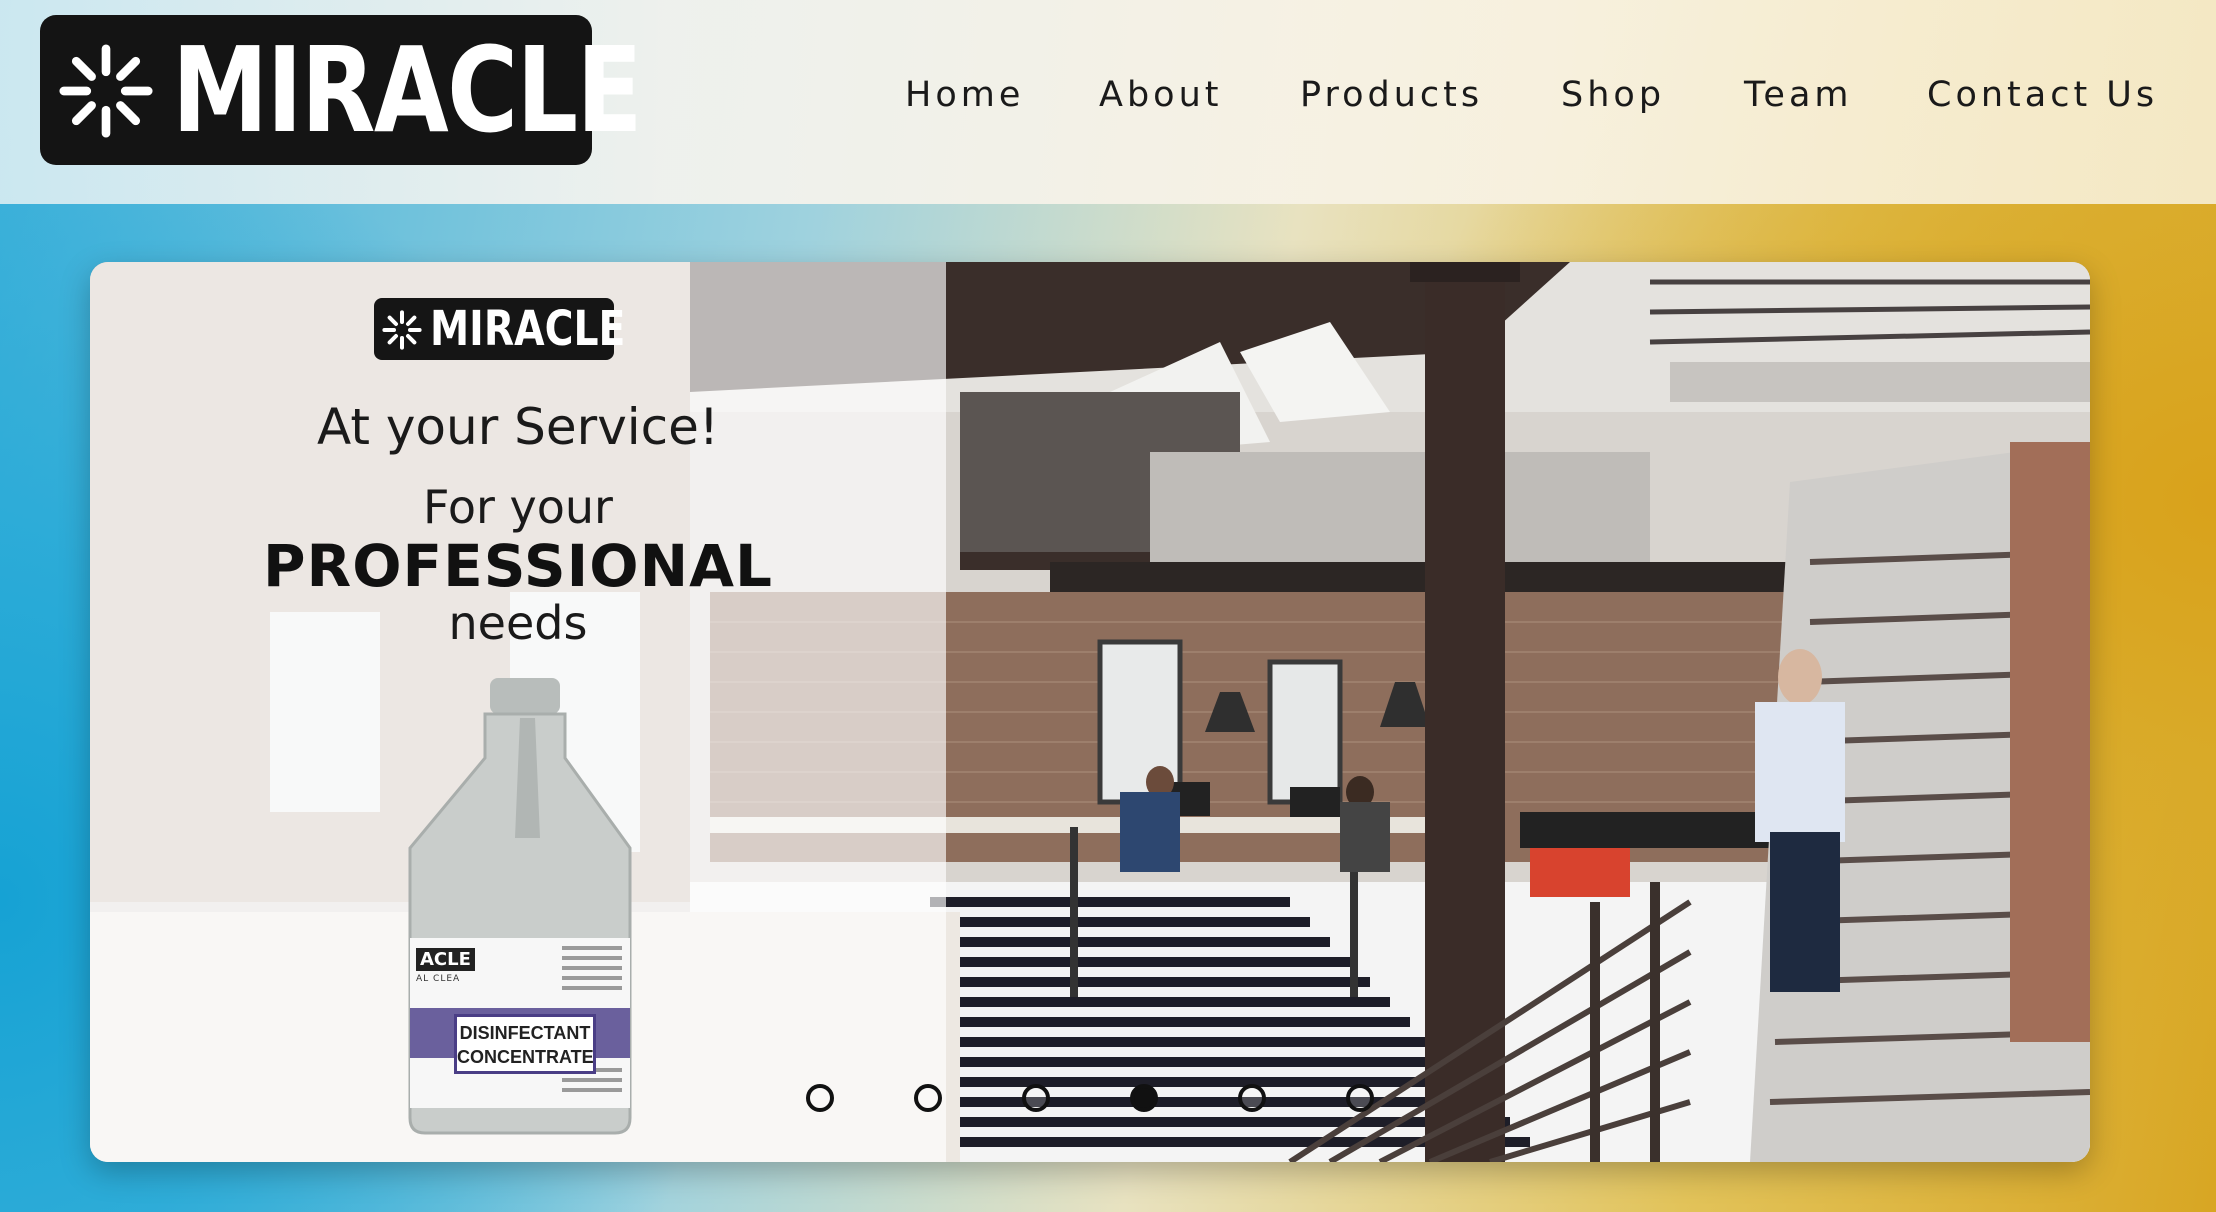 The height and width of the screenshot is (1212, 2216). I want to click on hero-tagline: At your Service!, so click(518, 427).